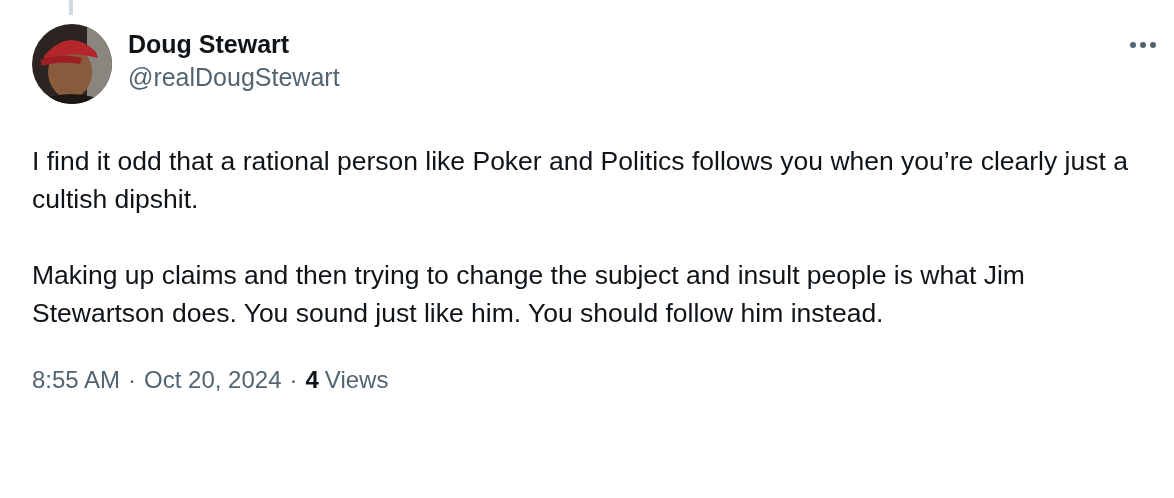 The width and height of the screenshot is (1174, 498). I want to click on post-time: 8:55 AM, so click(76, 380).